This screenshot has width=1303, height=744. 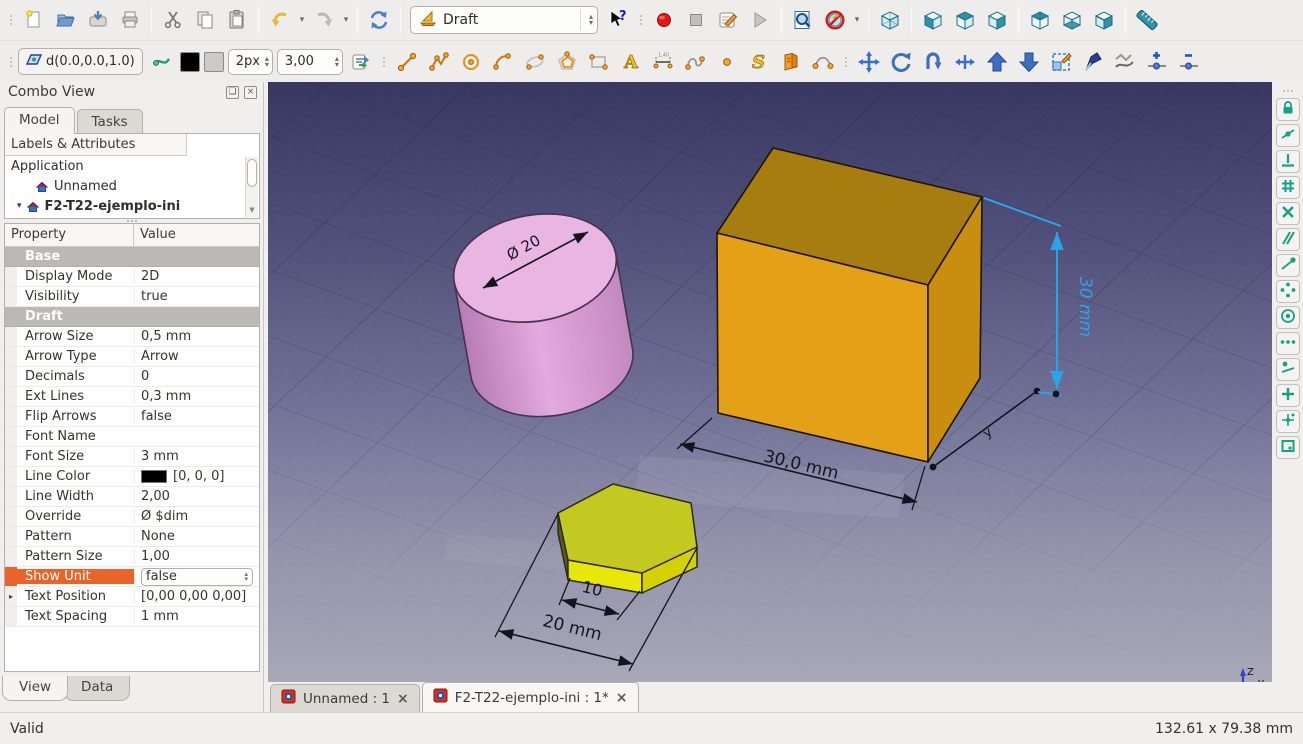 I want to click on draft-wire-to-bspline-button, so click(x=1125, y=62).